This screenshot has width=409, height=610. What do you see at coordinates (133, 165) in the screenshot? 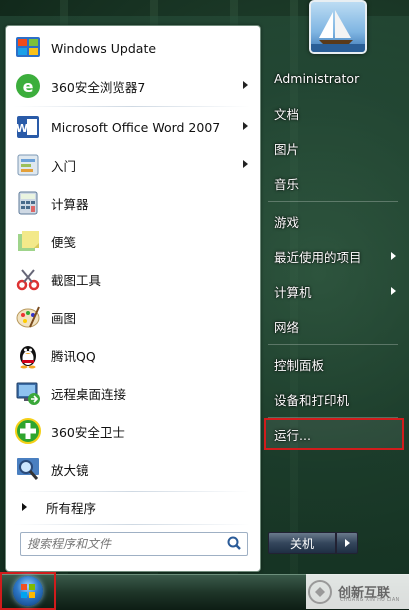
I see `program-getting-started: 入门` at bounding box center [133, 165].